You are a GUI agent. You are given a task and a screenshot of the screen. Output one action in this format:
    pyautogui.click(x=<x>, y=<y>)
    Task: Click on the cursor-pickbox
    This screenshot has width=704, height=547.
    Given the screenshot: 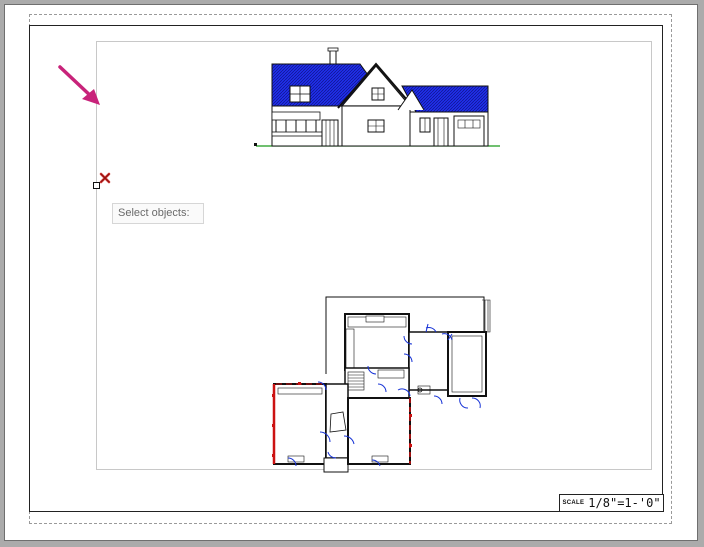 What is the action you would take?
    pyautogui.click(x=96, y=185)
    